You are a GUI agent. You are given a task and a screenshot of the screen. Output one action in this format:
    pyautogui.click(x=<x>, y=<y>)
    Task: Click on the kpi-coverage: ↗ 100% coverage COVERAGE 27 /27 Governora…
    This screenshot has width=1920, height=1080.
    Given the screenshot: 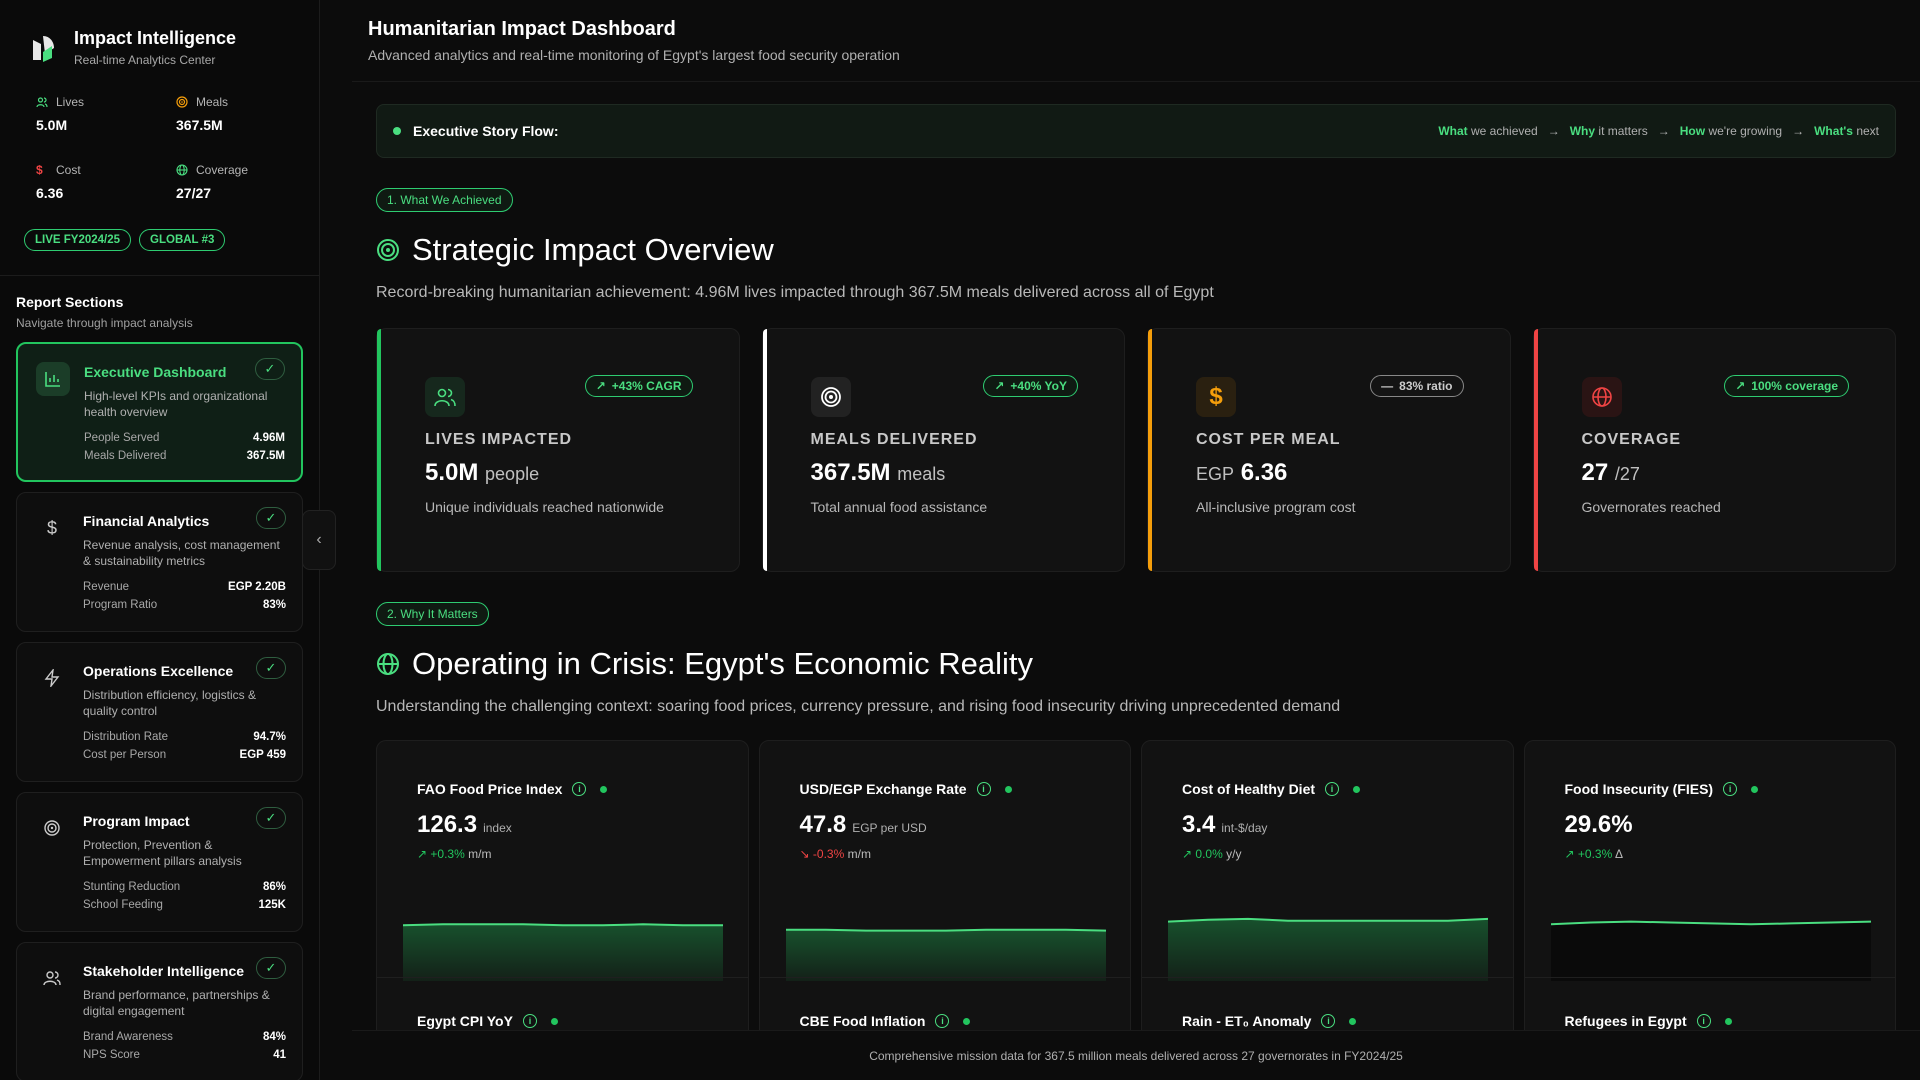 What is the action you would take?
    pyautogui.click(x=1714, y=450)
    